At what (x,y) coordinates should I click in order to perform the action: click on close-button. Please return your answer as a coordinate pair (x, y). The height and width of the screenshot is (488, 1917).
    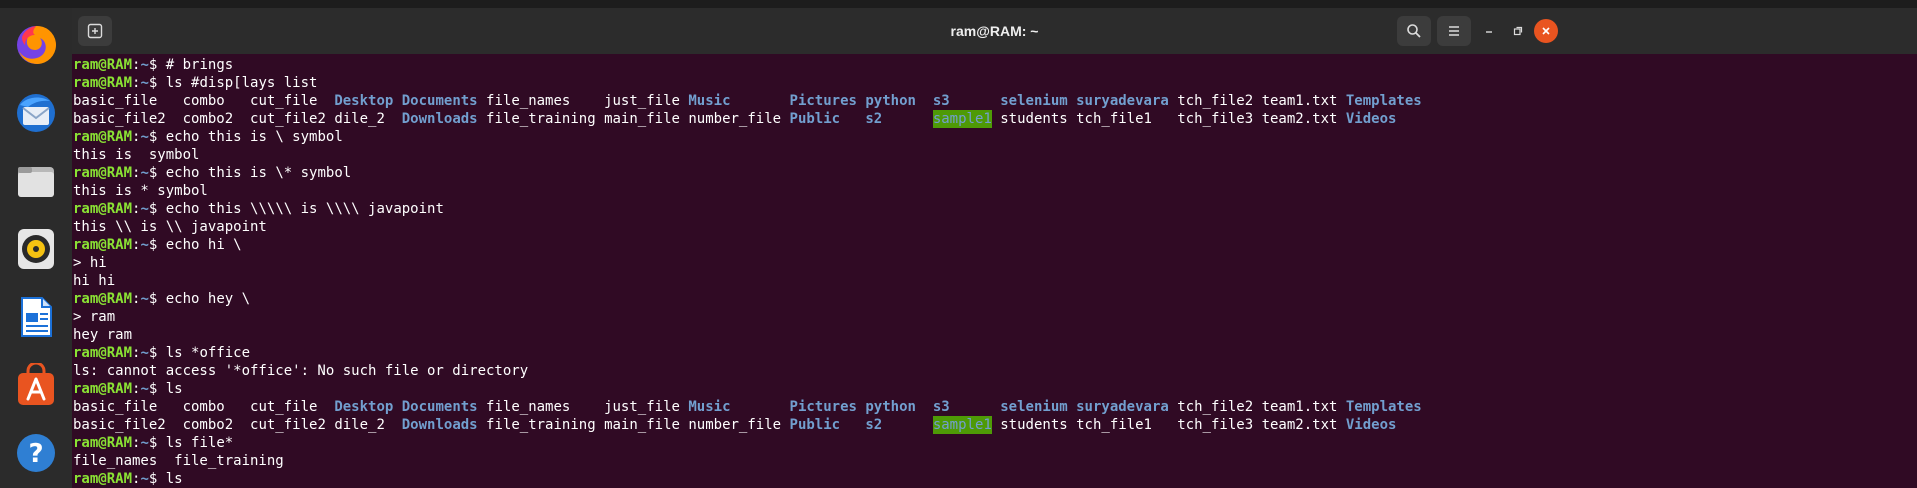
    Looking at the image, I should click on (1546, 31).